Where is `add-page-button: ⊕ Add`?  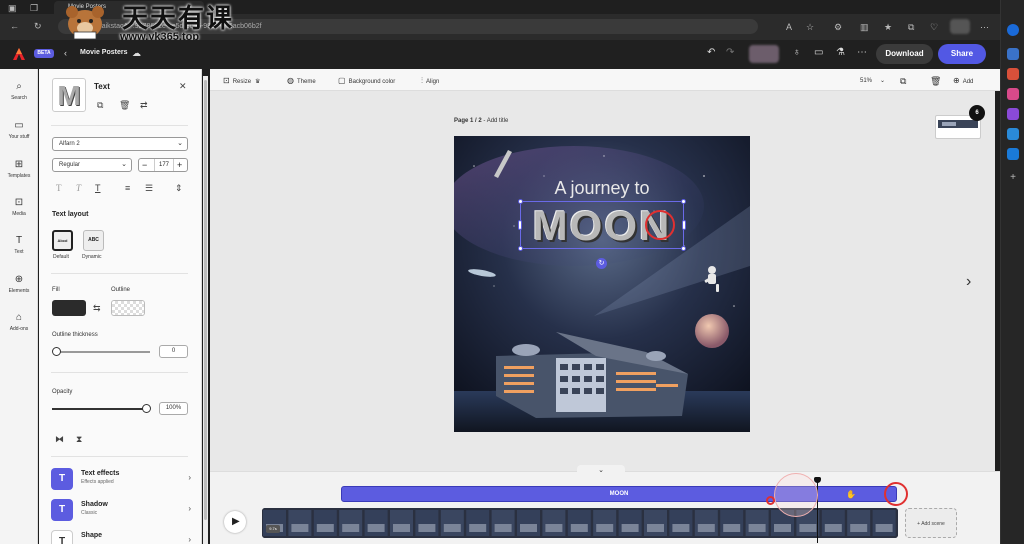 add-page-button: ⊕ Add is located at coordinates (963, 81).